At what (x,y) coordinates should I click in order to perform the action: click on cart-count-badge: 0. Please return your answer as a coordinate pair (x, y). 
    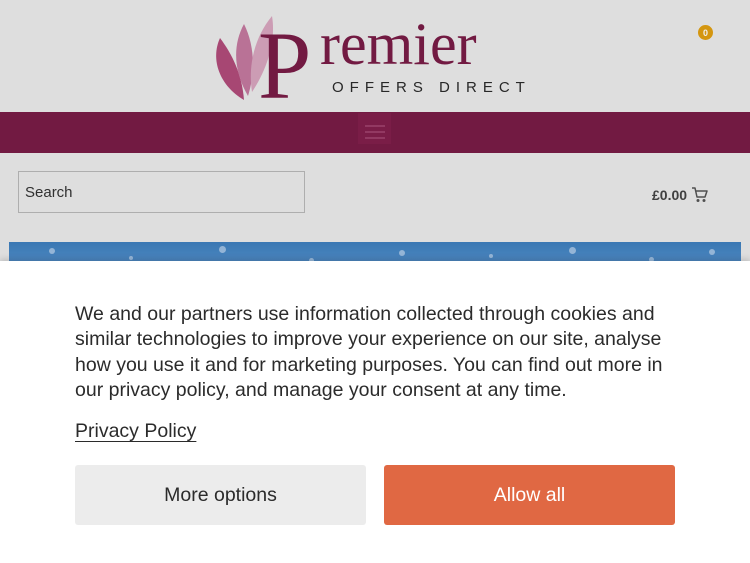
    Looking at the image, I should click on (705, 32).